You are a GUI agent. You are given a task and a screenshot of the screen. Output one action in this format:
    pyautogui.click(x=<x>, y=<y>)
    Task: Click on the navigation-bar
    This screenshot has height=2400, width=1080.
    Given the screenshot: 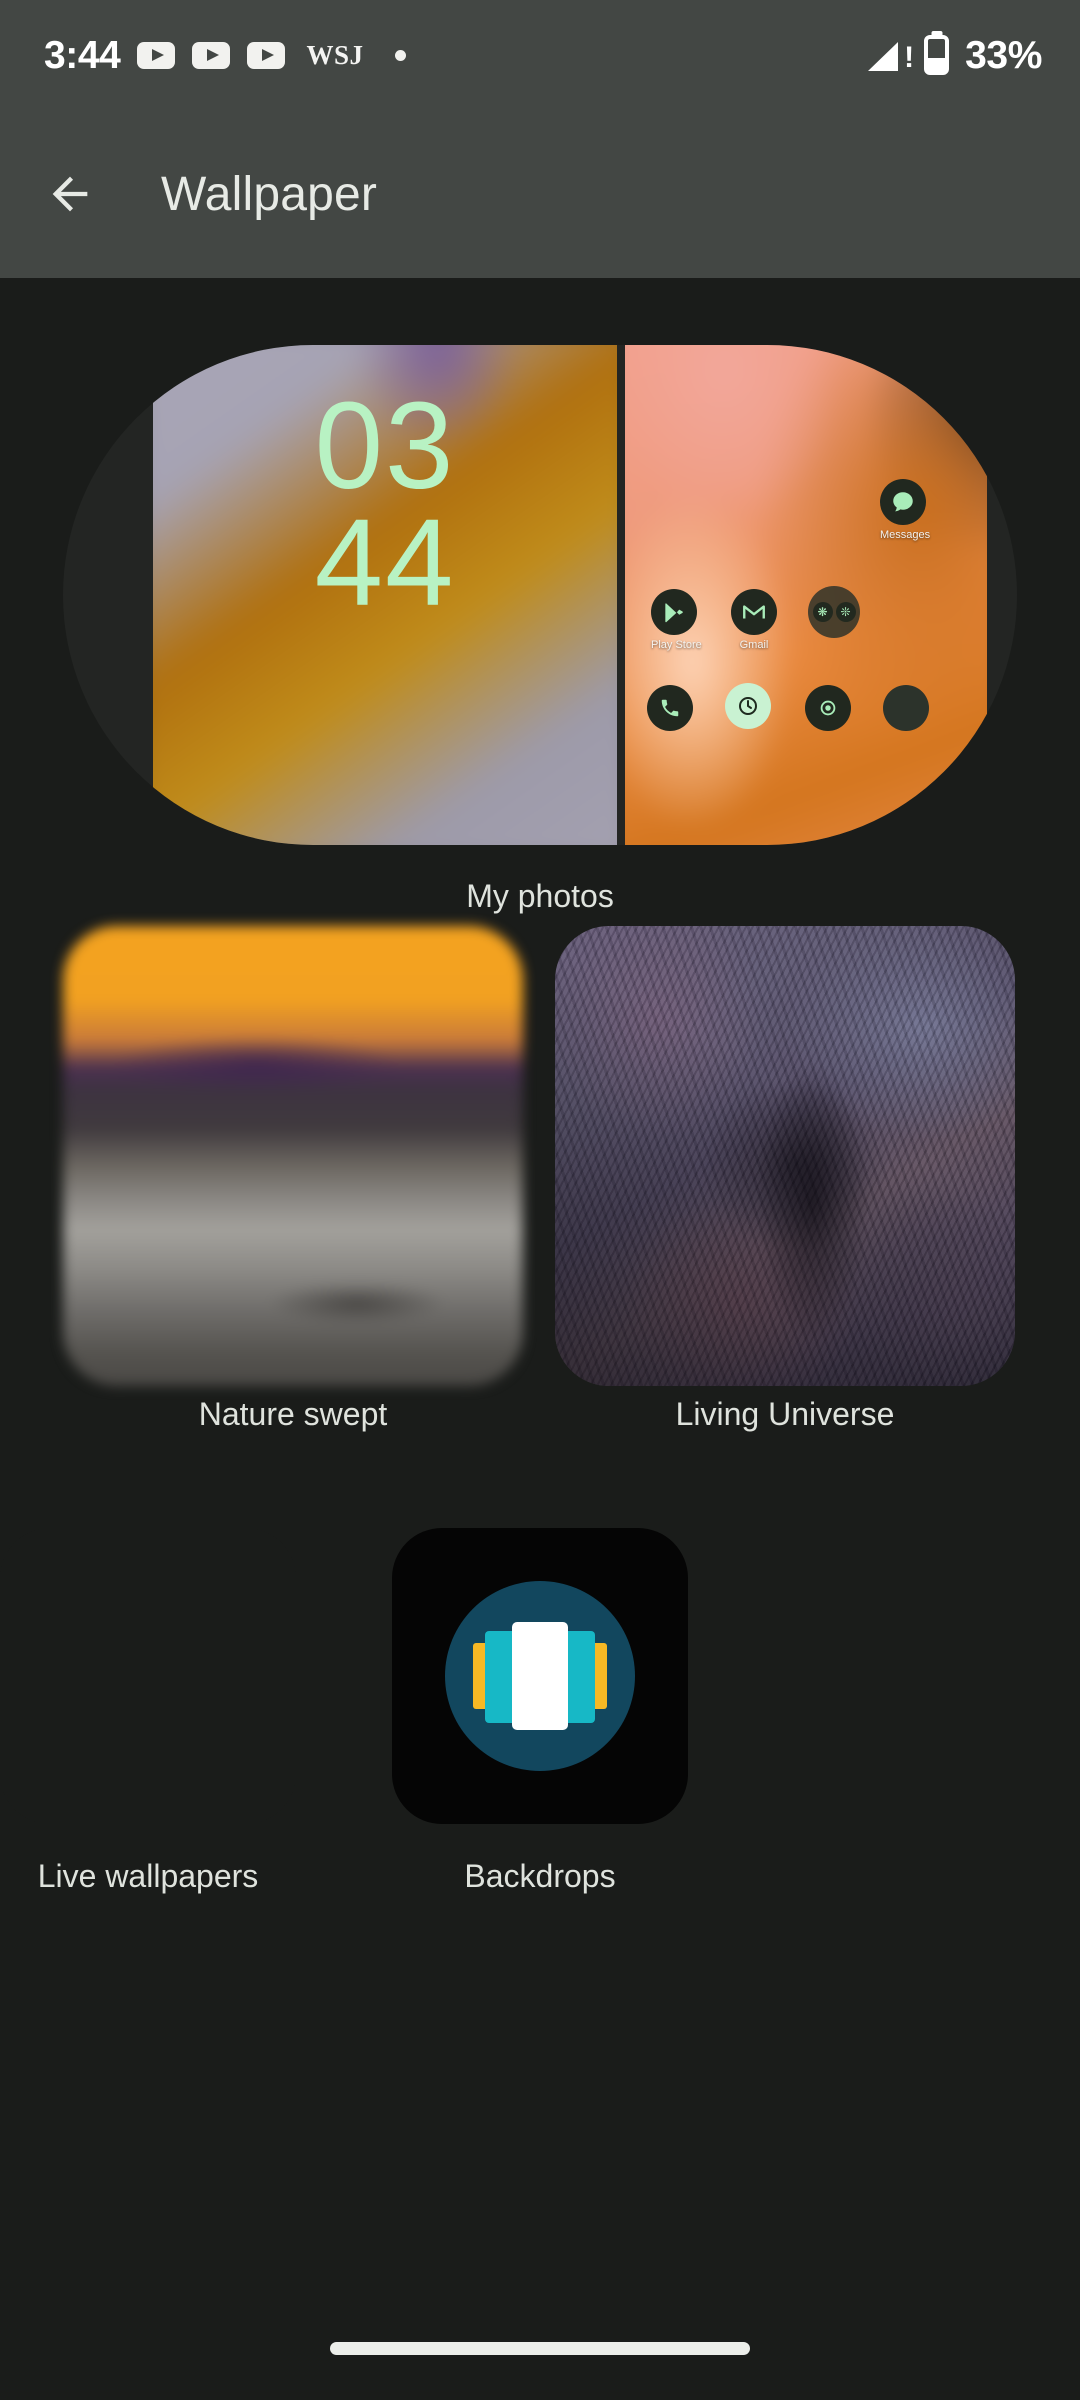 What is the action you would take?
    pyautogui.click(x=540, y=2352)
    